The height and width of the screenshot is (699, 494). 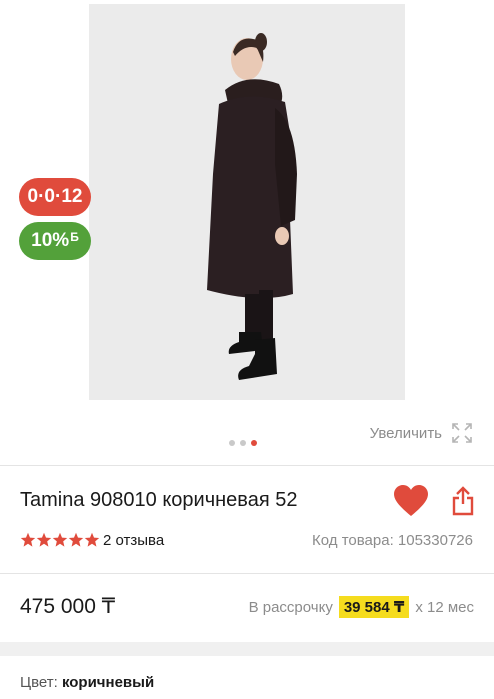 I want to click on rating-stars, so click(x=60, y=540).